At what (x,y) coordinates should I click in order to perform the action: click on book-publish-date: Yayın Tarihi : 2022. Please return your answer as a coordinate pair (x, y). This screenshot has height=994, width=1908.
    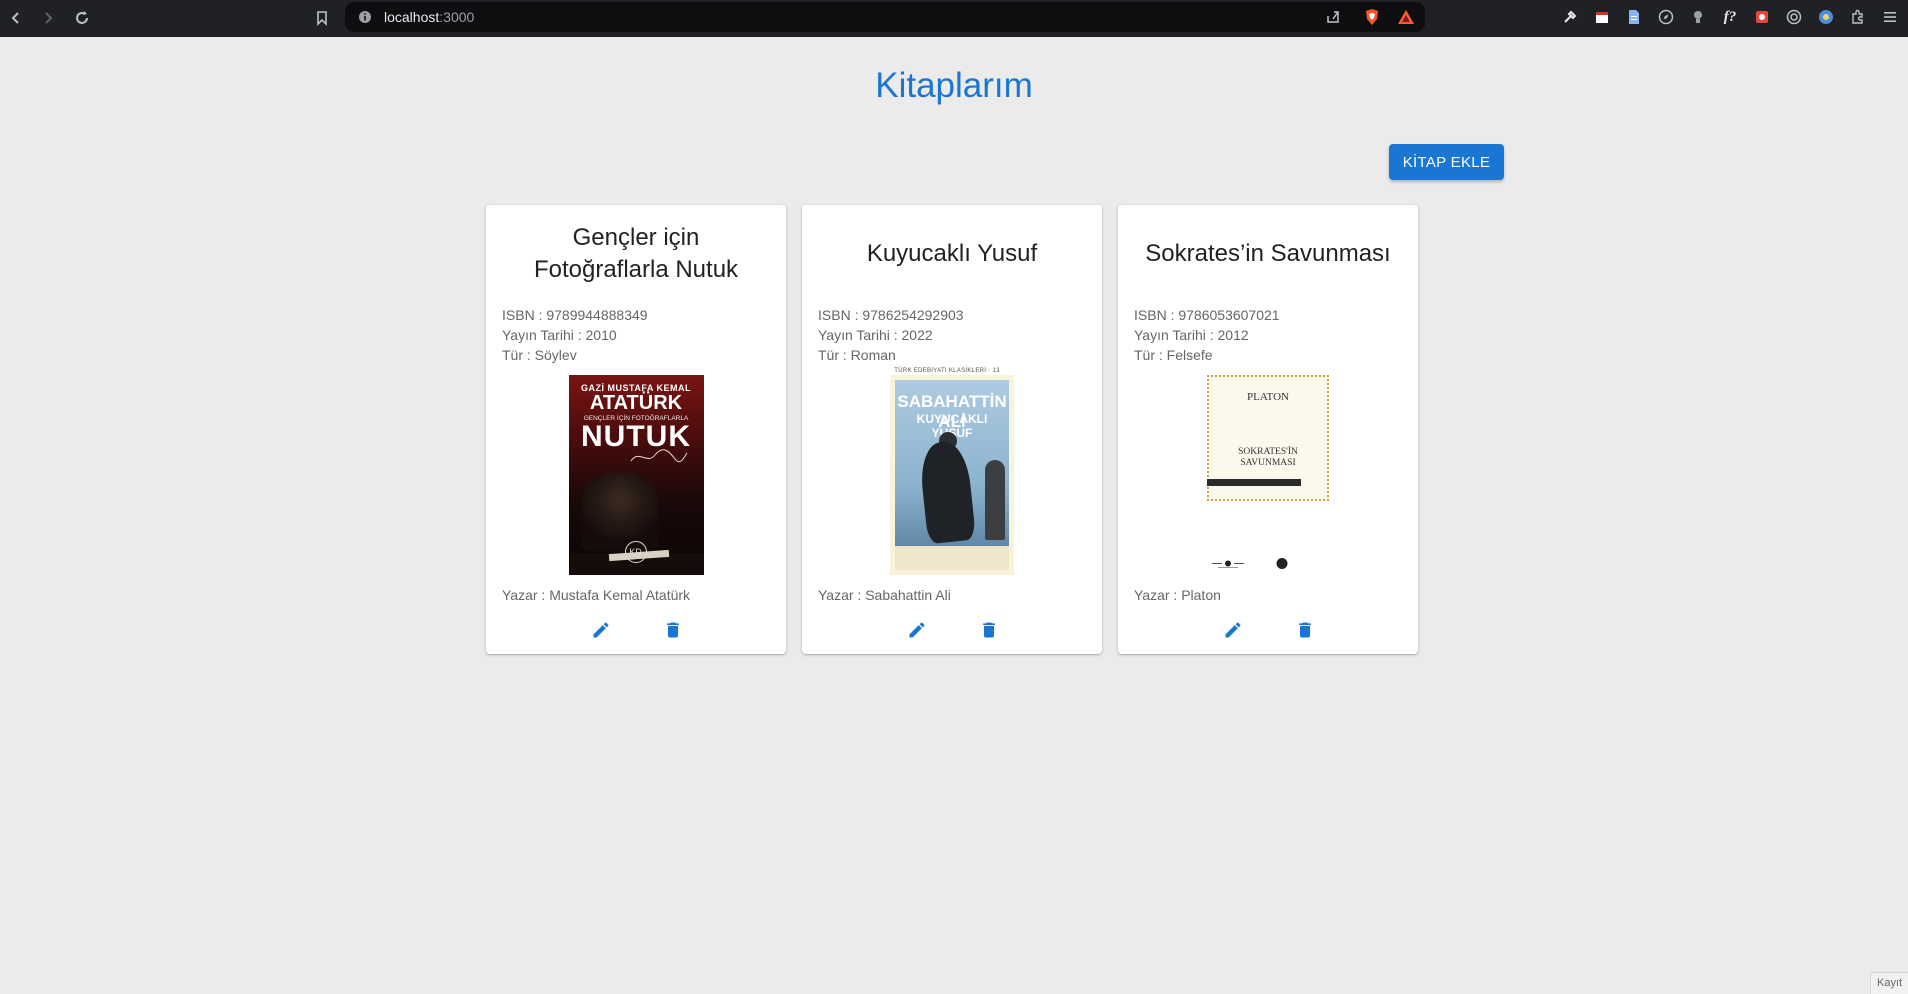
    Looking at the image, I should click on (875, 335).